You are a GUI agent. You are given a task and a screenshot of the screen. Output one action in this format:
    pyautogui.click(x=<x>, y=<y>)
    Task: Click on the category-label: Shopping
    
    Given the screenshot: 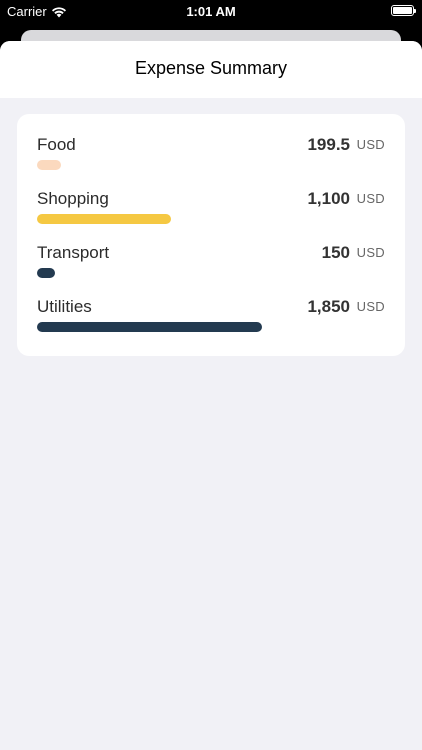 What is the action you would take?
    pyautogui.click(x=73, y=198)
    